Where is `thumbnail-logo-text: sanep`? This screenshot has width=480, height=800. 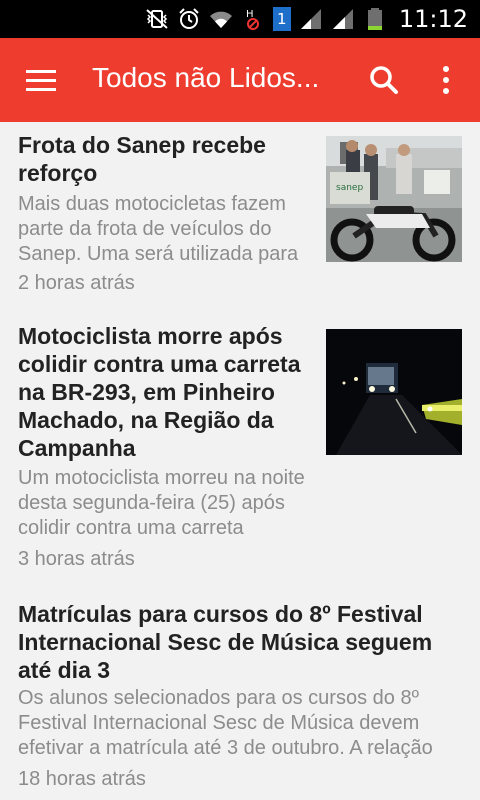 thumbnail-logo-text: sanep is located at coordinates (349, 188).